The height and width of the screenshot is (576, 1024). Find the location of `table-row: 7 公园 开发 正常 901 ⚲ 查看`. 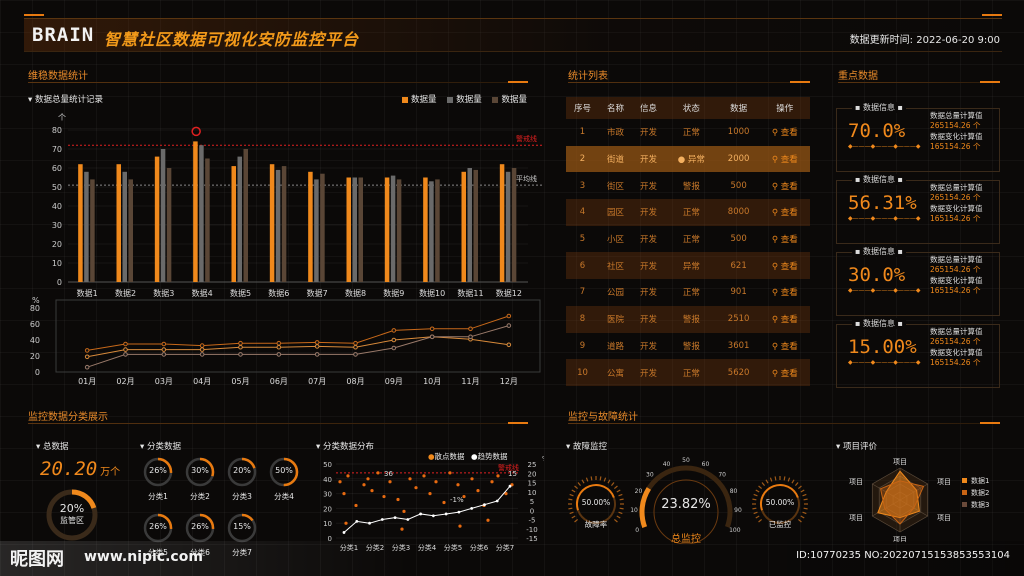

table-row: 7 公园 开发 正常 901 ⚲ 查看 is located at coordinates (688, 292).